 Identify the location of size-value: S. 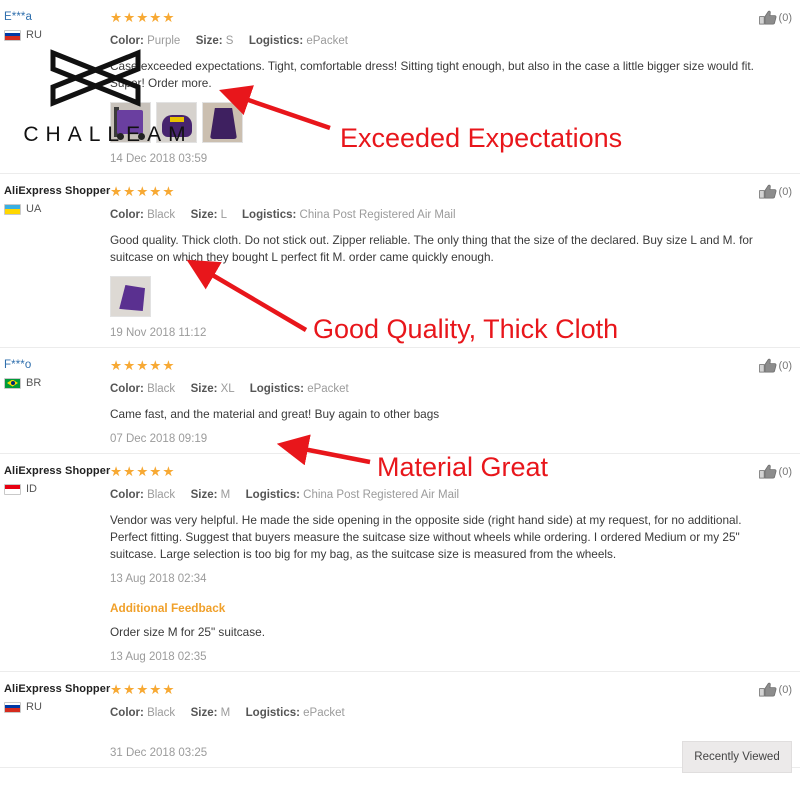
(229, 41).